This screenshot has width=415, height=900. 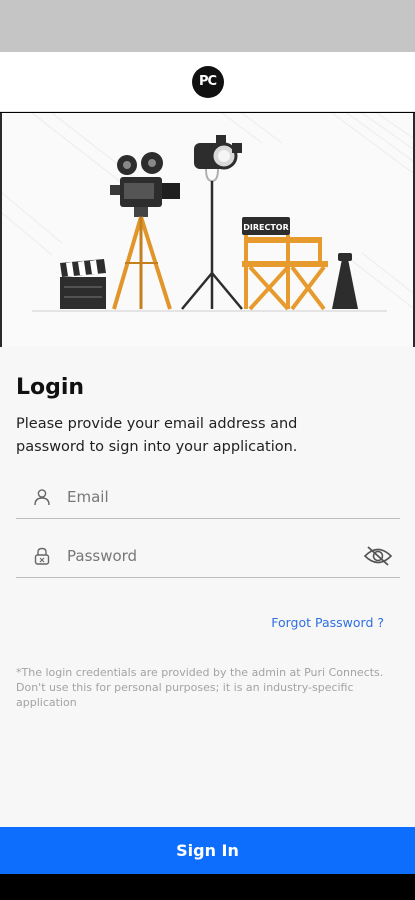 I want to click on app-logo: PC, so click(x=207, y=81).